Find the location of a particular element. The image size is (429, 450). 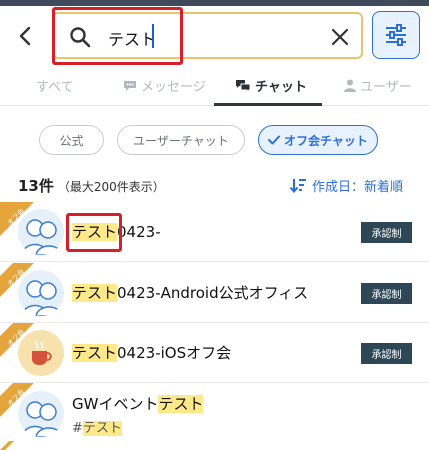

speech-bubble-icon is located at coordinates (130, 85).